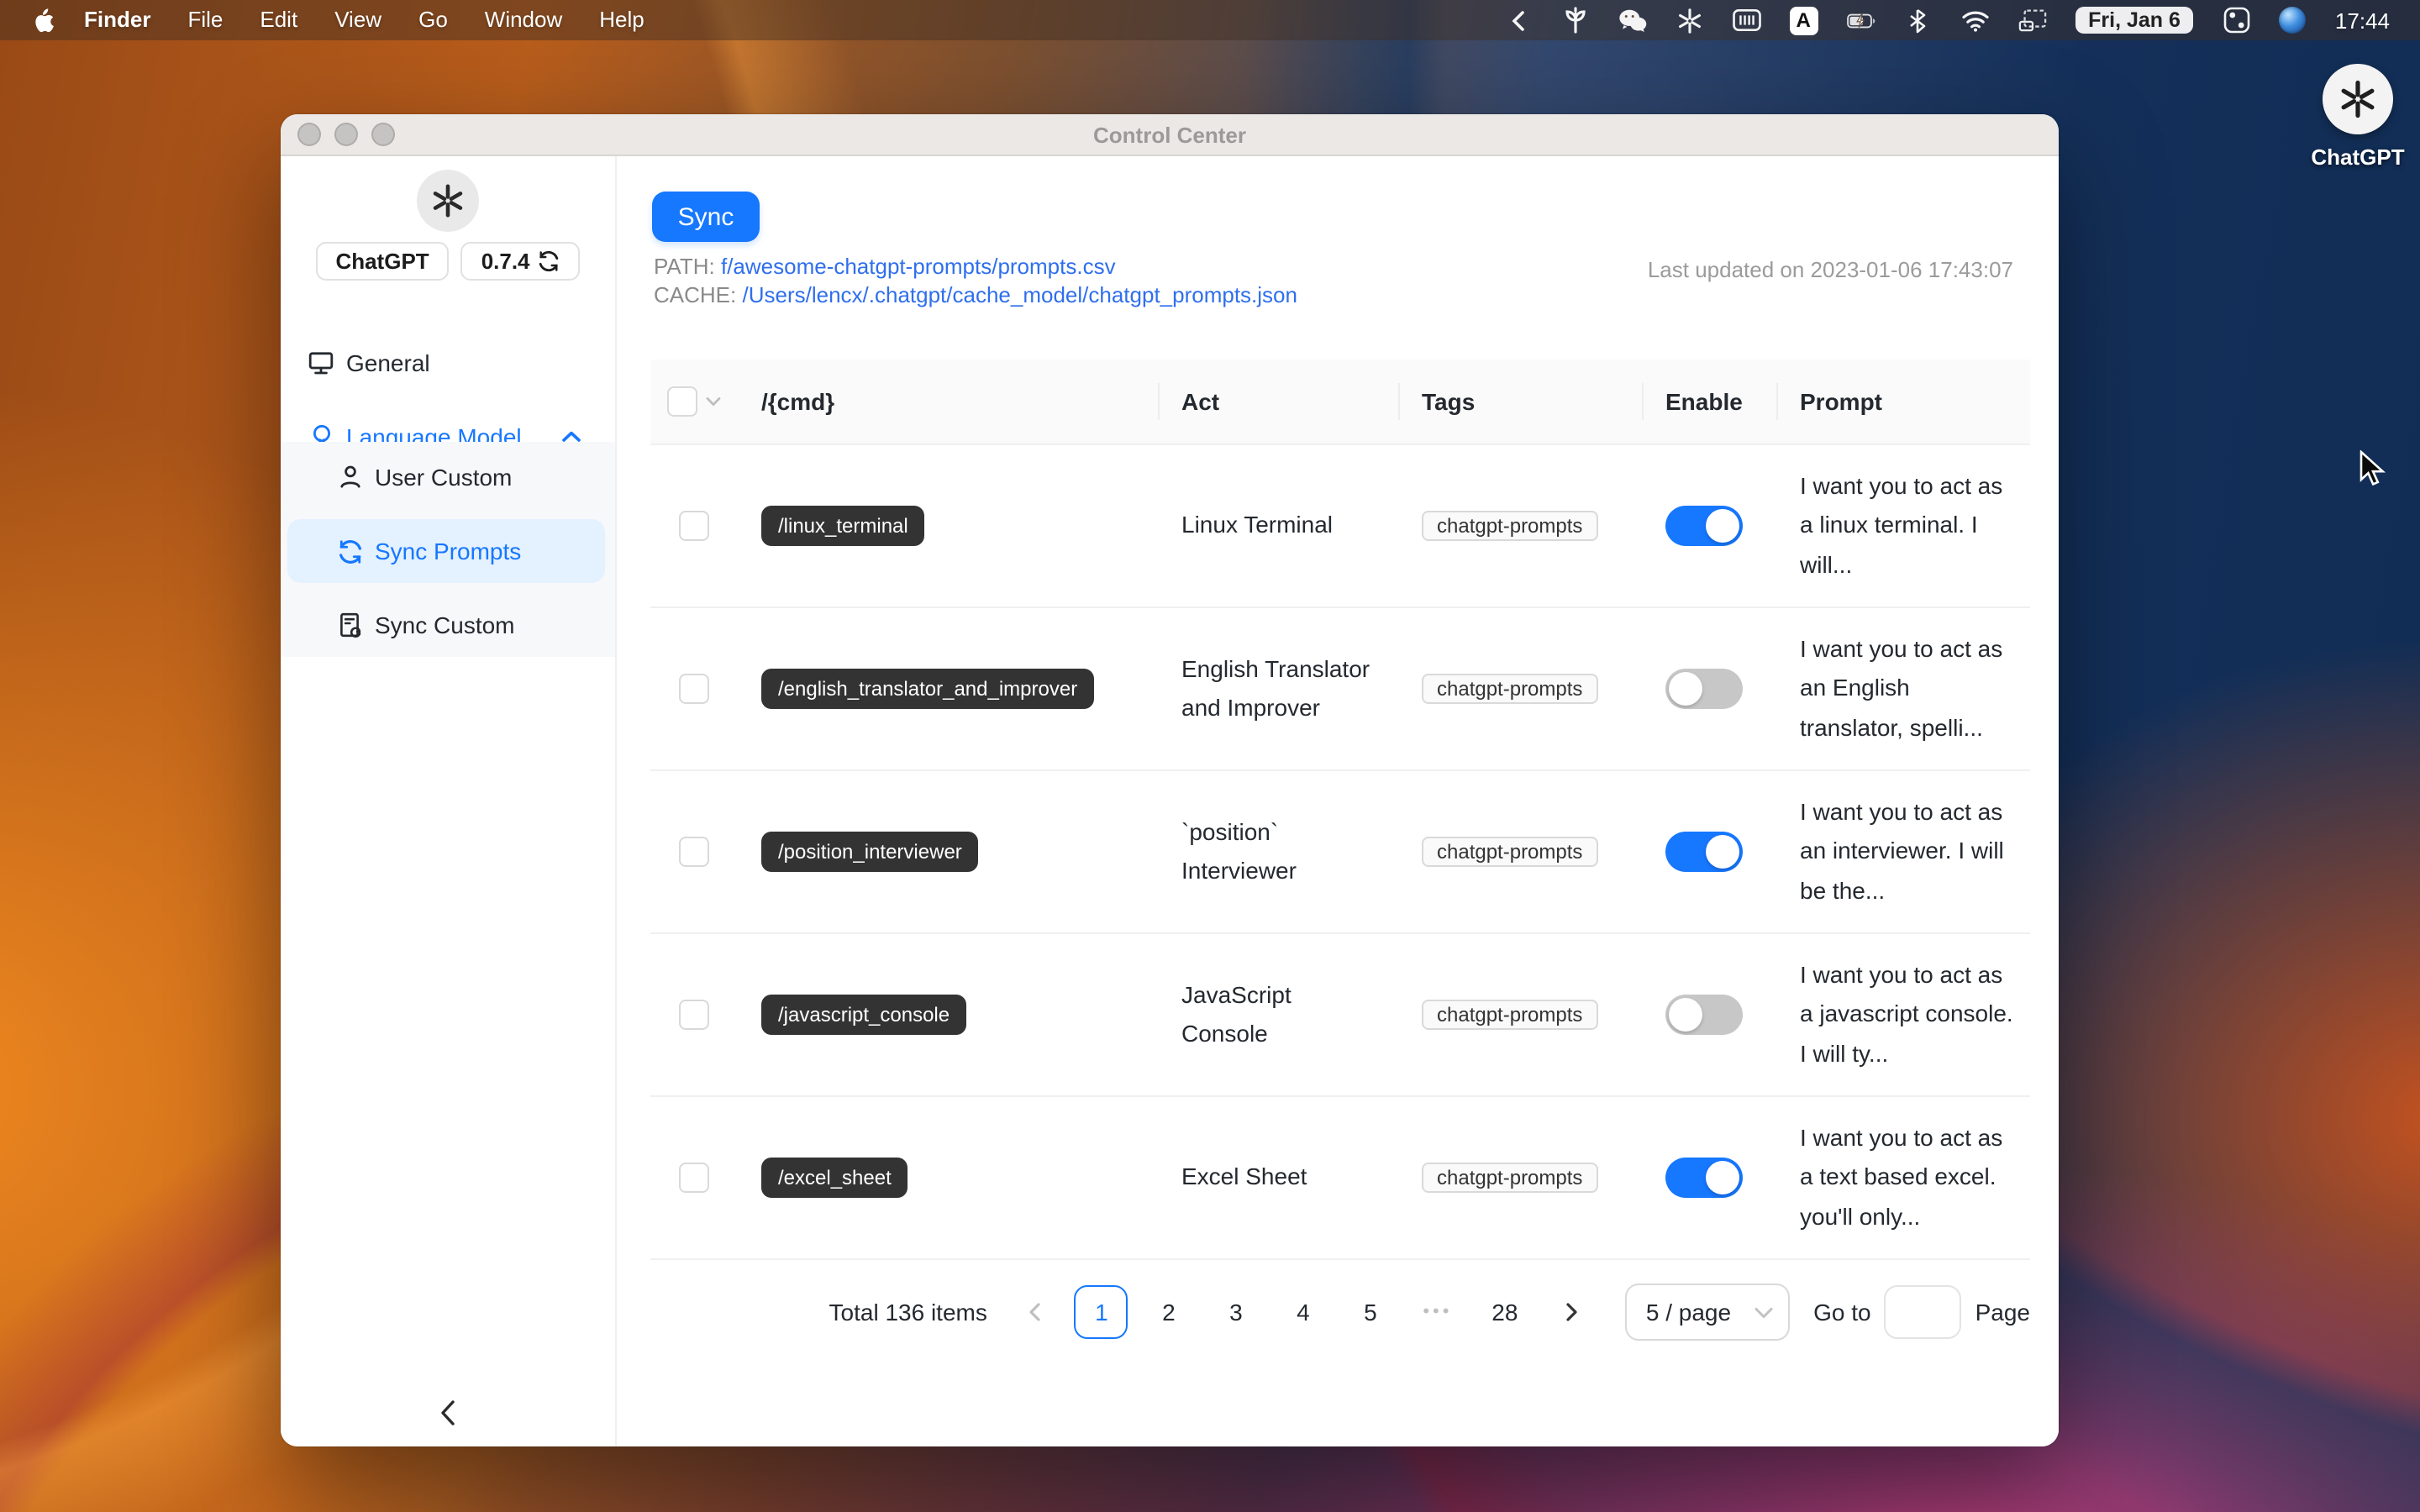  I want to click on sidebar-item-sync-prompts: Sync Prompts, so click(446, 551).